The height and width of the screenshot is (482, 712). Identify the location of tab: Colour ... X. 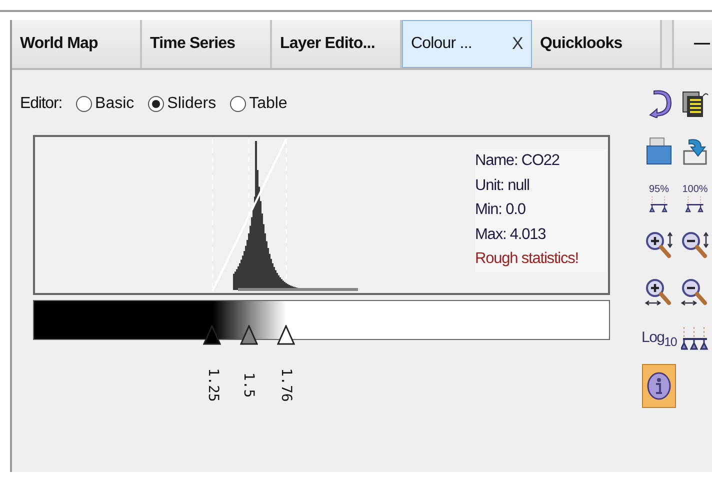
(467, 44).